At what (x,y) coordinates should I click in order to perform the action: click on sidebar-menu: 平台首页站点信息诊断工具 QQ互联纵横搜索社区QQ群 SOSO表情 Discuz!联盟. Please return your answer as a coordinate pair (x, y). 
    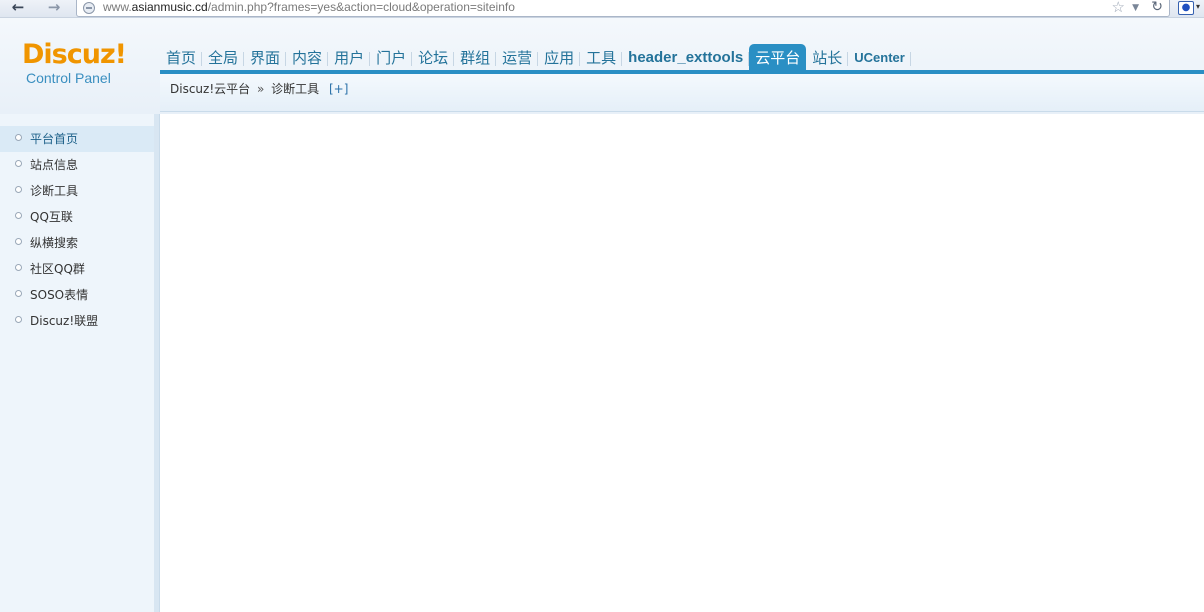
    Looking at the image, I should click on (77, 230).